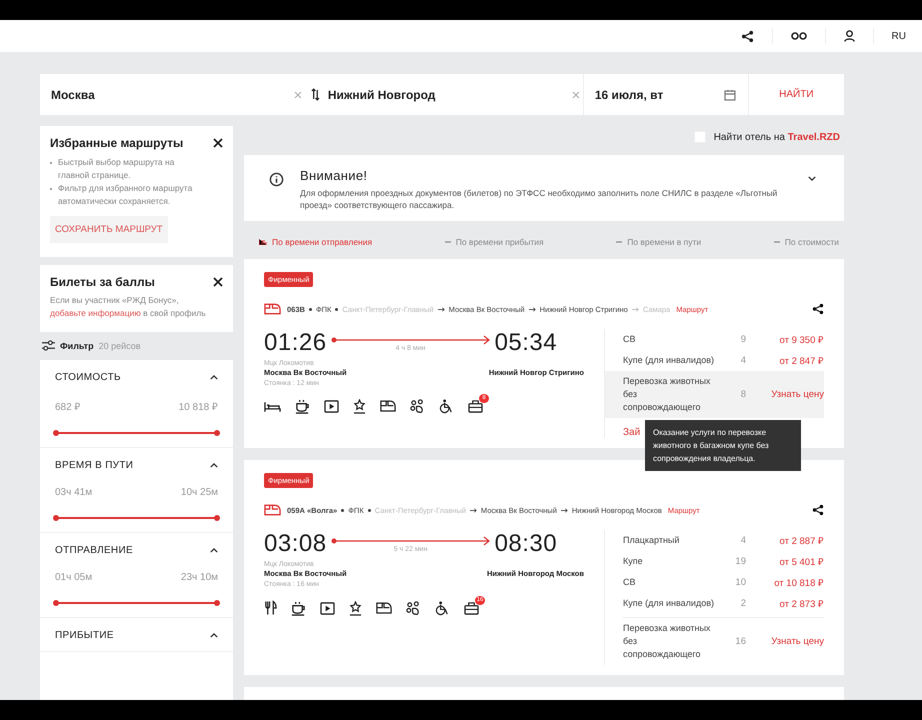 The width and height of the screenshot is (922, 720). Describe the element at coordinates (95, 313) in the screenshot. I see `profile-link: добавьте информацию` at that location.